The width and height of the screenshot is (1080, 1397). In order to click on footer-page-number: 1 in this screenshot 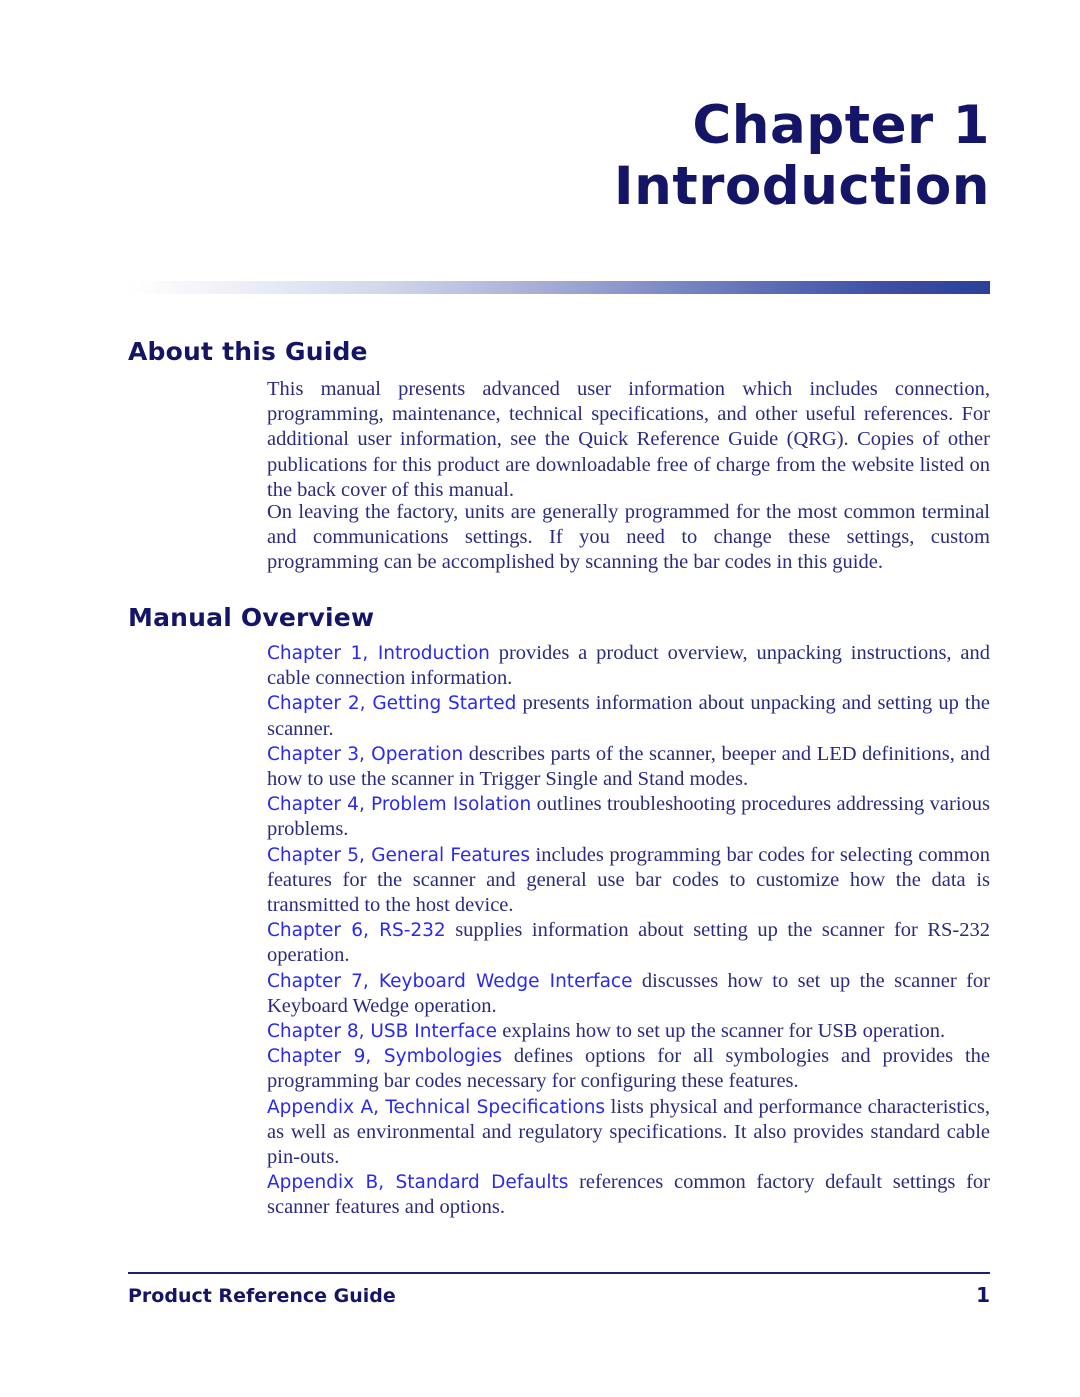, I will do `click(983, 1295)`.